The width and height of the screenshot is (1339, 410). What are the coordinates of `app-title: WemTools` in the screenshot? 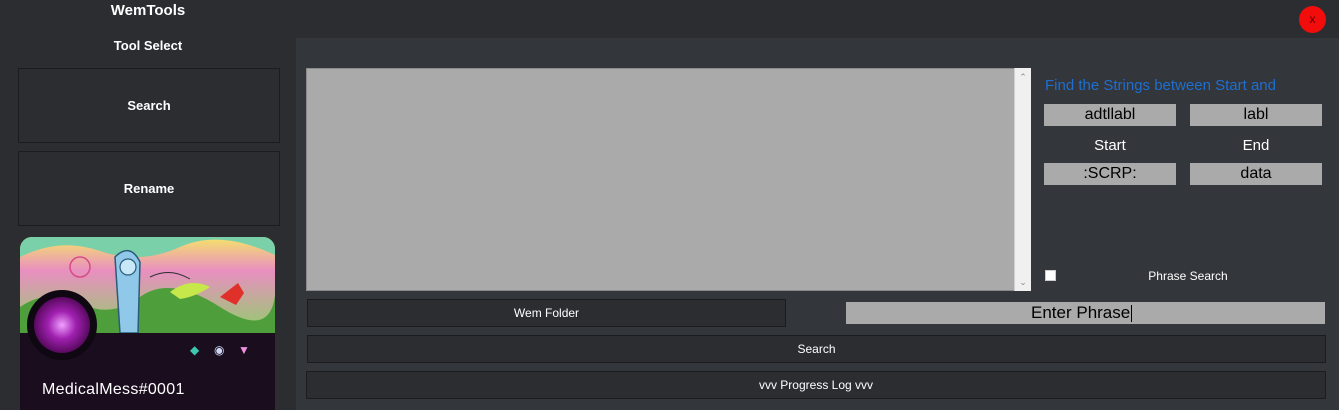 It's located at (148, 10).